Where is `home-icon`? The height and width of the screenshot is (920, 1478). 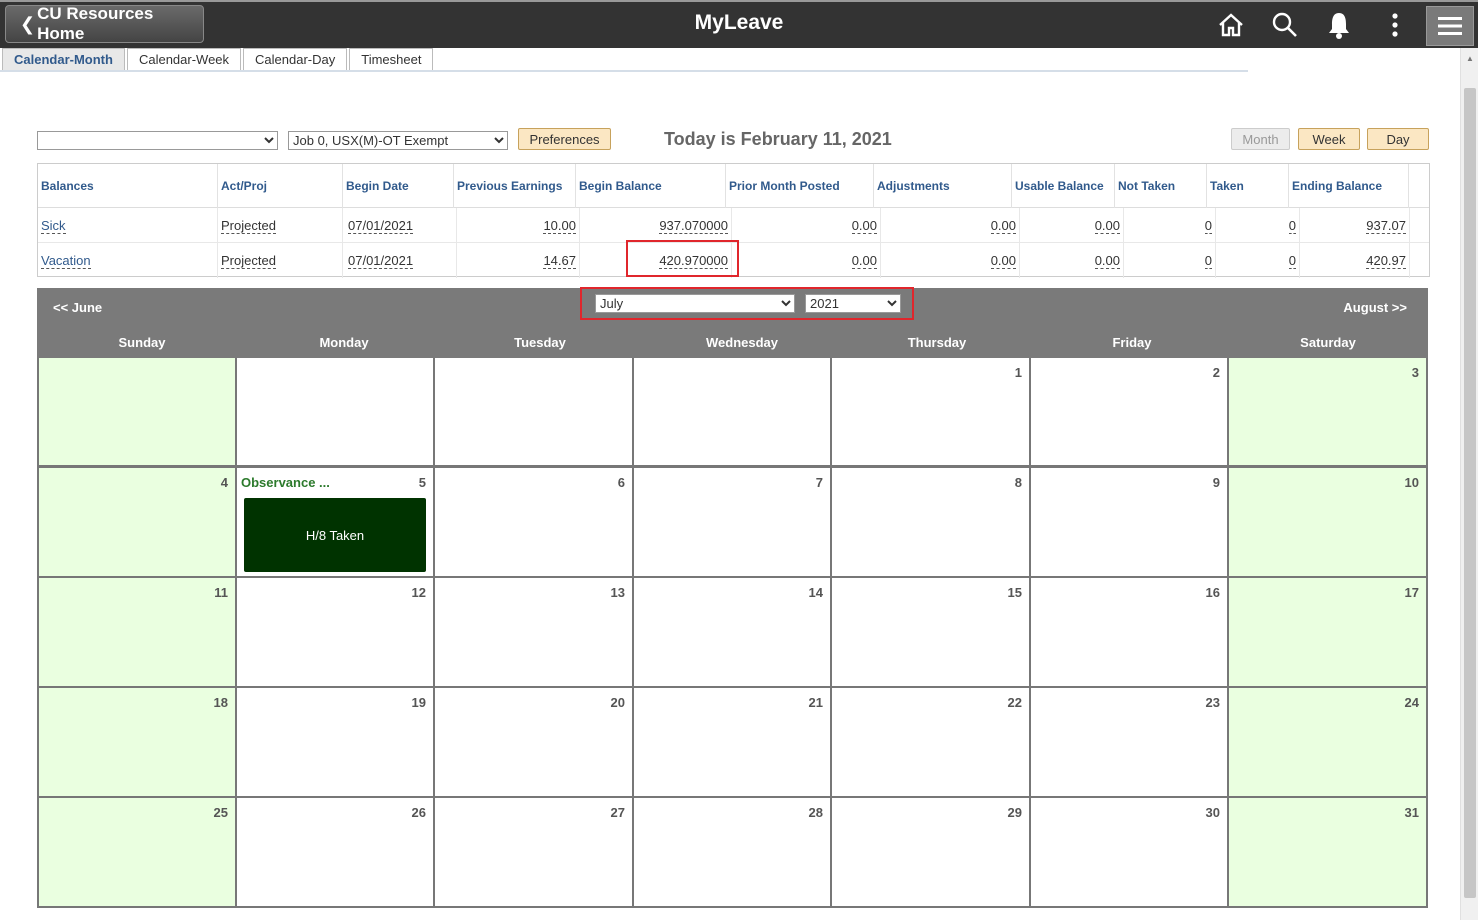 home-icon is located at coordinates (1231, 25).